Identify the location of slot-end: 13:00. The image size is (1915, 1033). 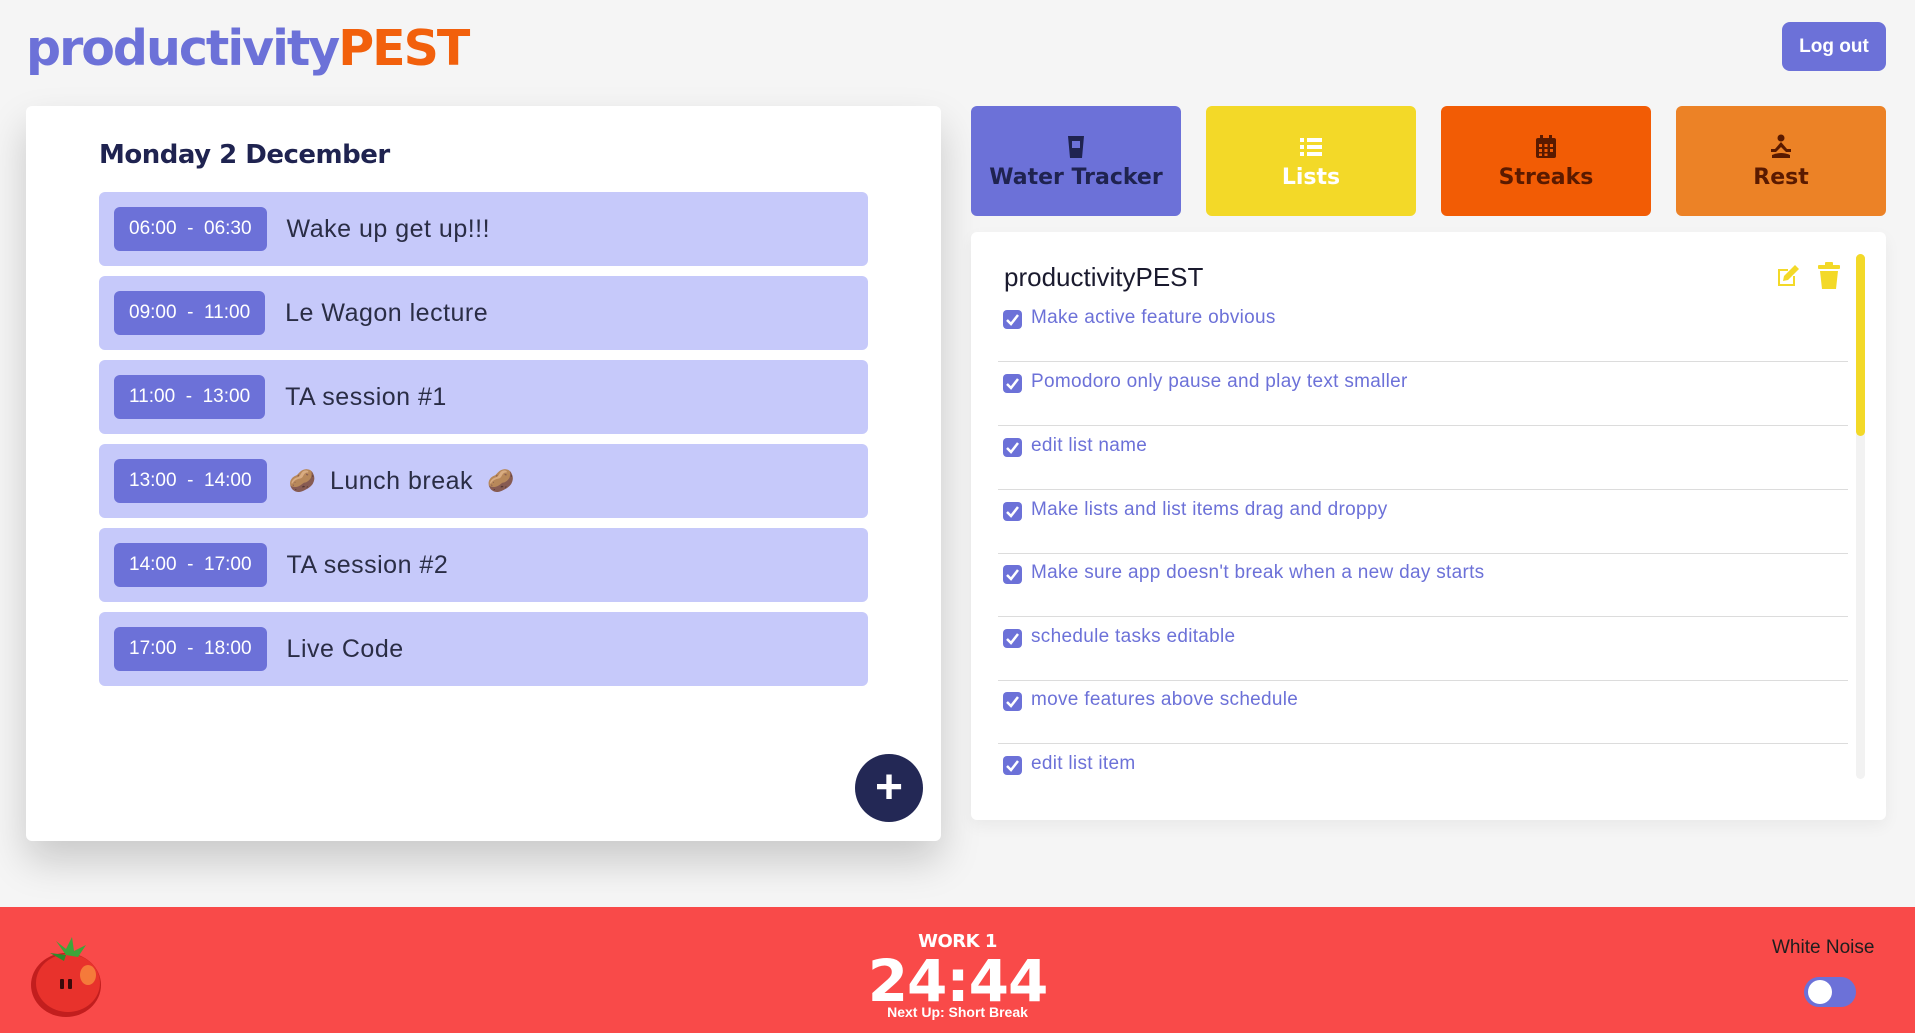
(226, 396).